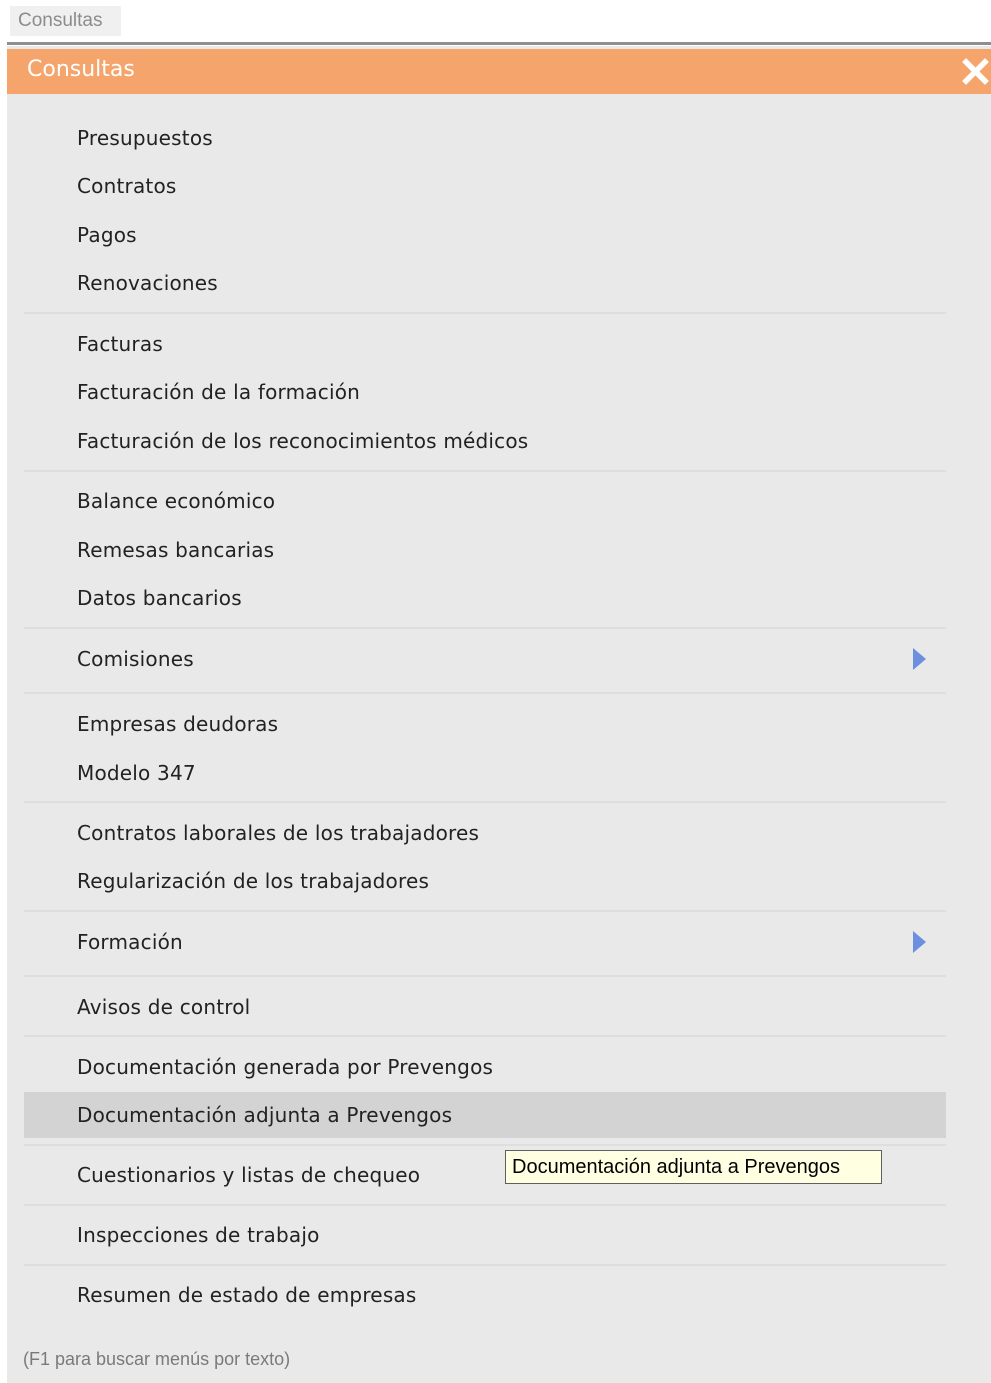 This screenshot has width=991, height=1383. I want to click on menu-item-label: Cuestionarios y listas de chequeo, so click(249, 1175).